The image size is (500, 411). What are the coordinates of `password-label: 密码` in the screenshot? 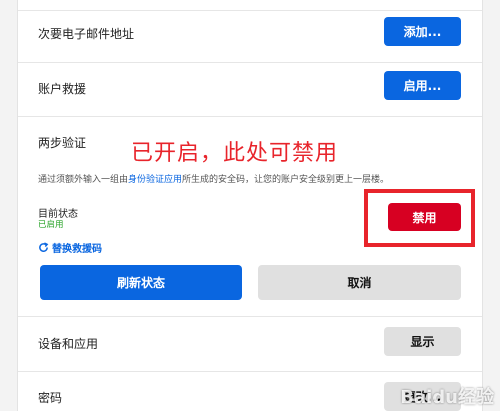 It's located at (50, 398).